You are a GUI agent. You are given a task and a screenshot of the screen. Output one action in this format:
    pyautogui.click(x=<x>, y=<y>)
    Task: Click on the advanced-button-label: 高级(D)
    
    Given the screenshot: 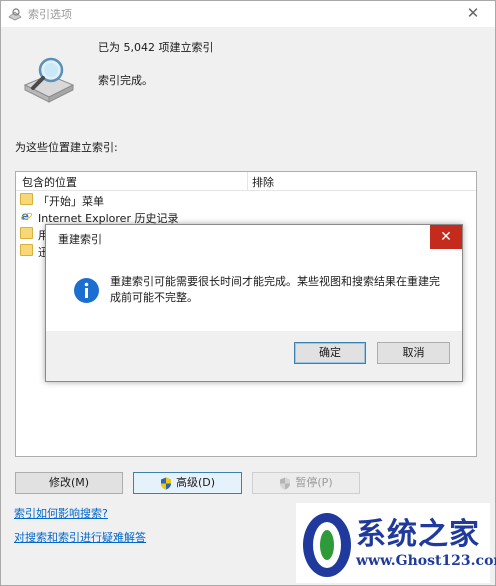 What is the action you would take?
    pyautogui.click(x=195, y=482)
    